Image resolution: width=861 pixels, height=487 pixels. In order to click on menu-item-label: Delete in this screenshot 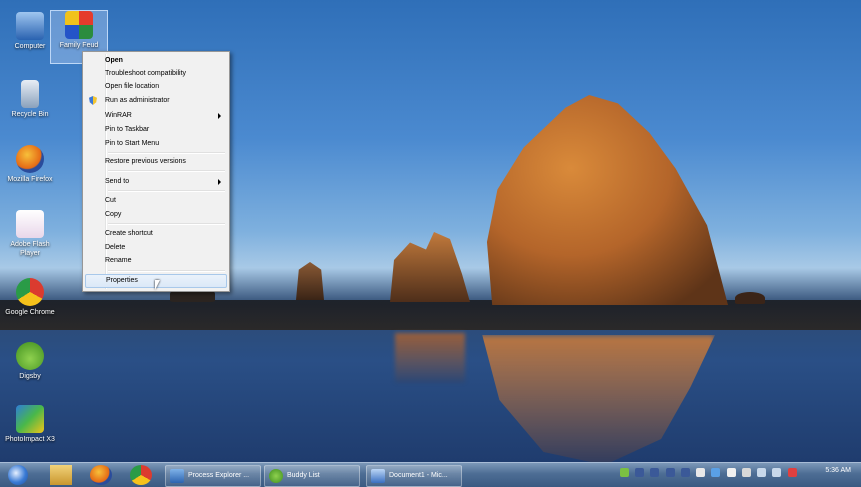, I will do `click(115, 247)`.